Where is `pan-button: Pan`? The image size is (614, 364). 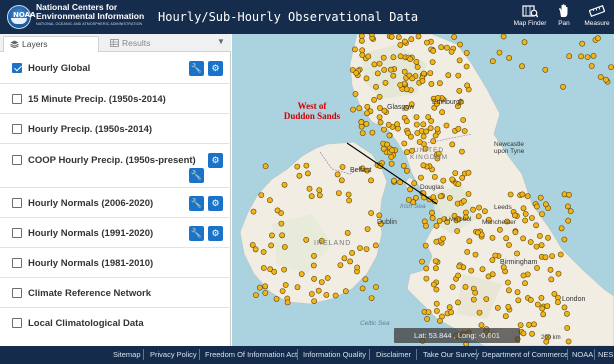 pan-button: Pan is located at coordinates (564, 18).